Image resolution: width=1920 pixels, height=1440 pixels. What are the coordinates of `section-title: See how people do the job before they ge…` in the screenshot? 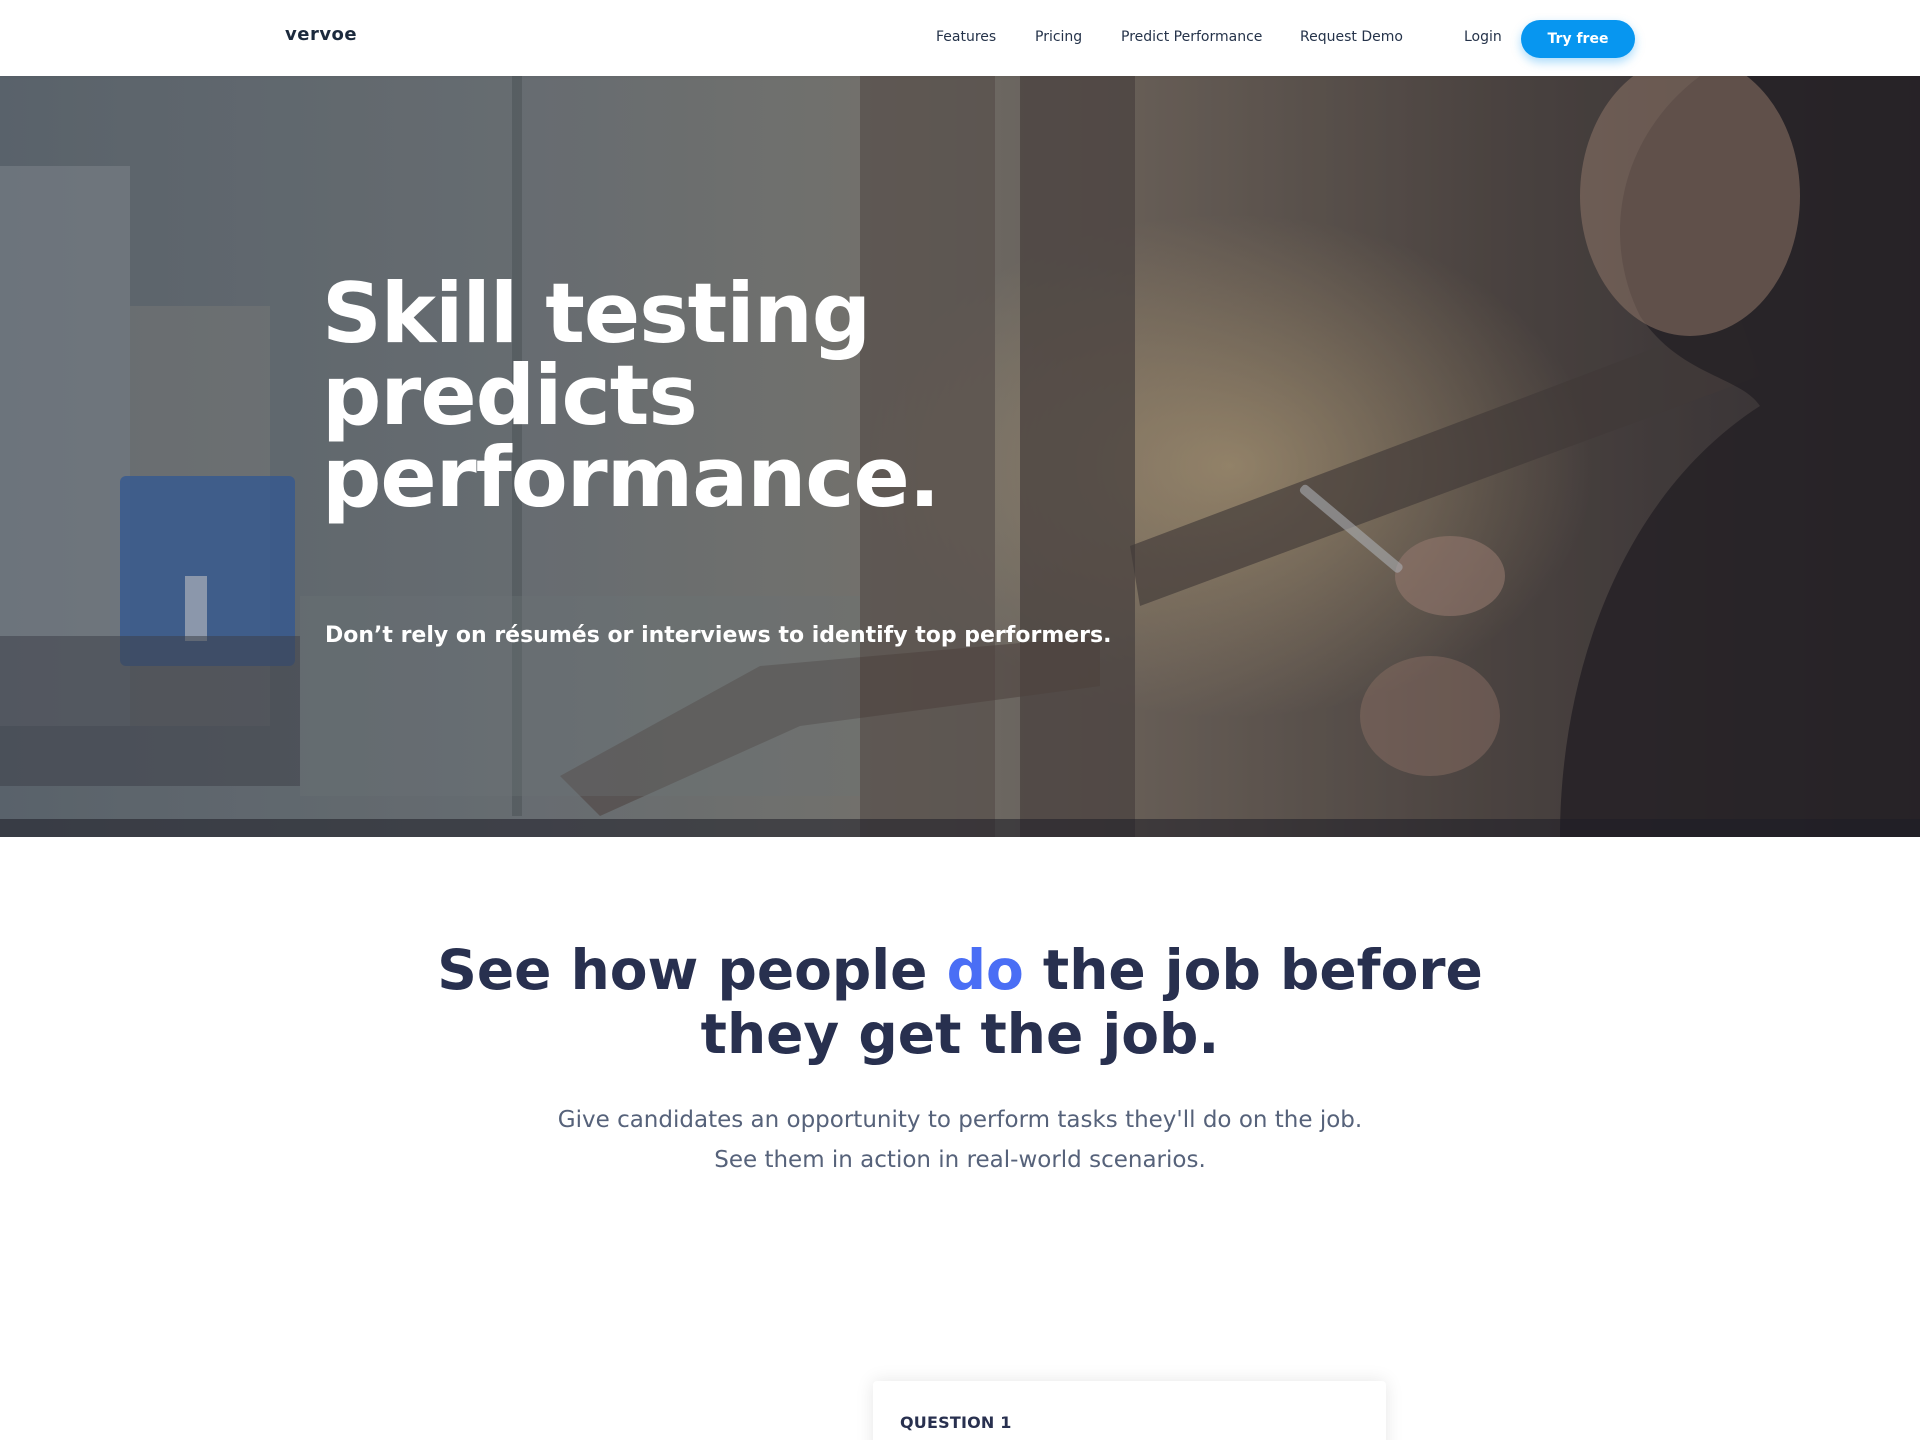 It's located at (960, 1002).